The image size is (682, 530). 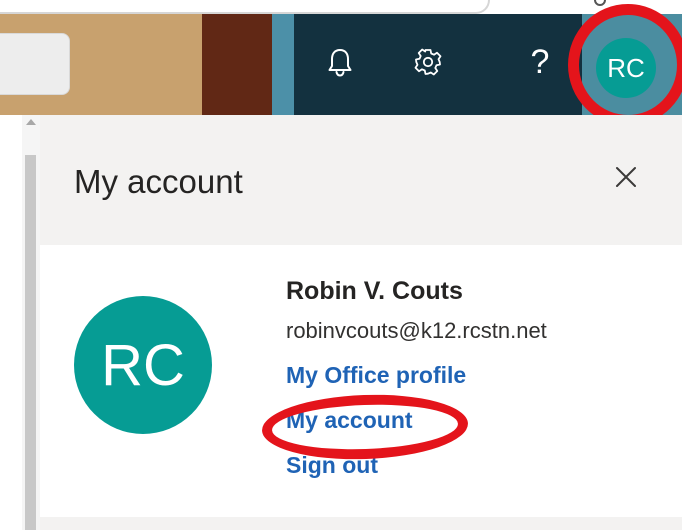 I want to click on notifications-button, so click(x=340, y=62).